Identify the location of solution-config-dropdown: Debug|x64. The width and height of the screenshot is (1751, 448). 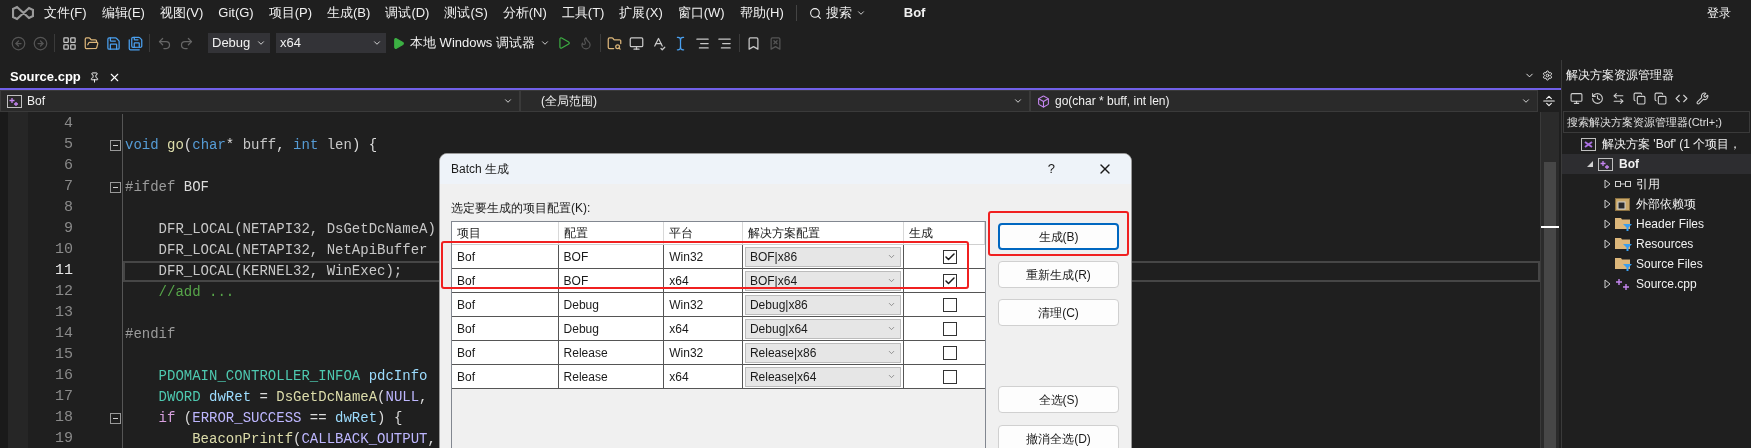
(823, 328).